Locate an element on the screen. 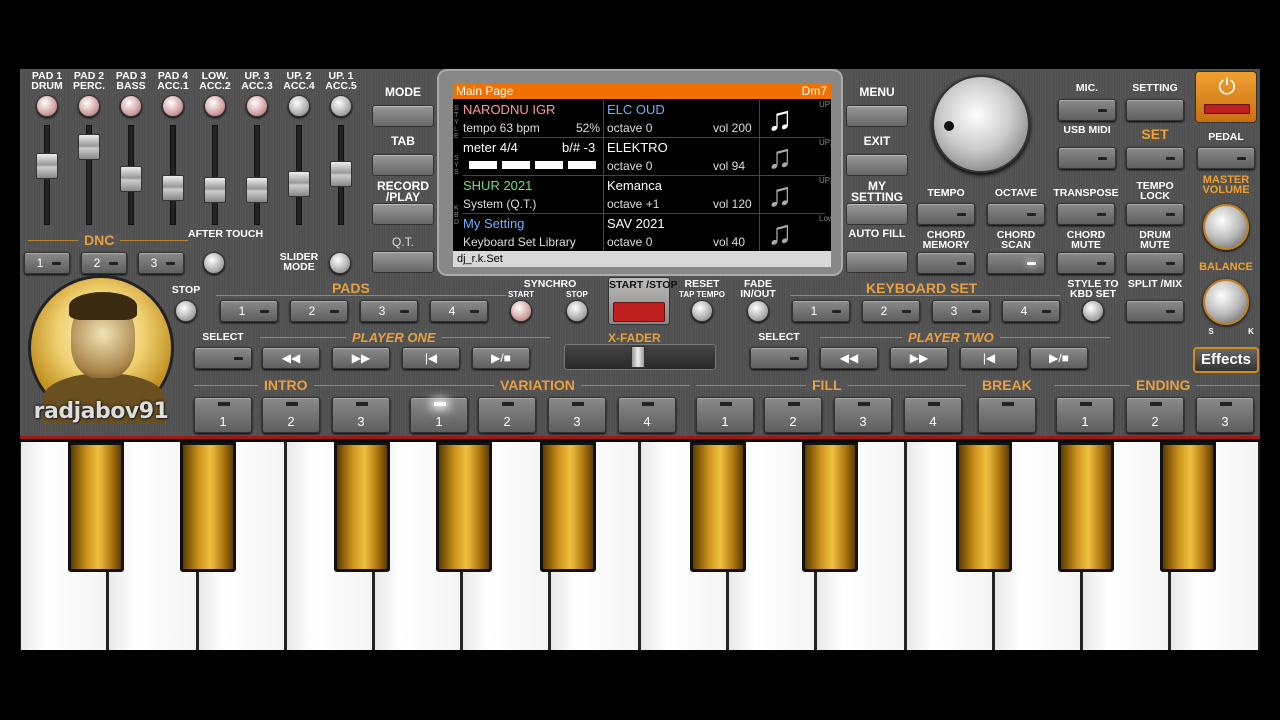 The height and width of the screenshot is (720, 1280). variation-button-4: 4 is located at coordinates (647, 415).